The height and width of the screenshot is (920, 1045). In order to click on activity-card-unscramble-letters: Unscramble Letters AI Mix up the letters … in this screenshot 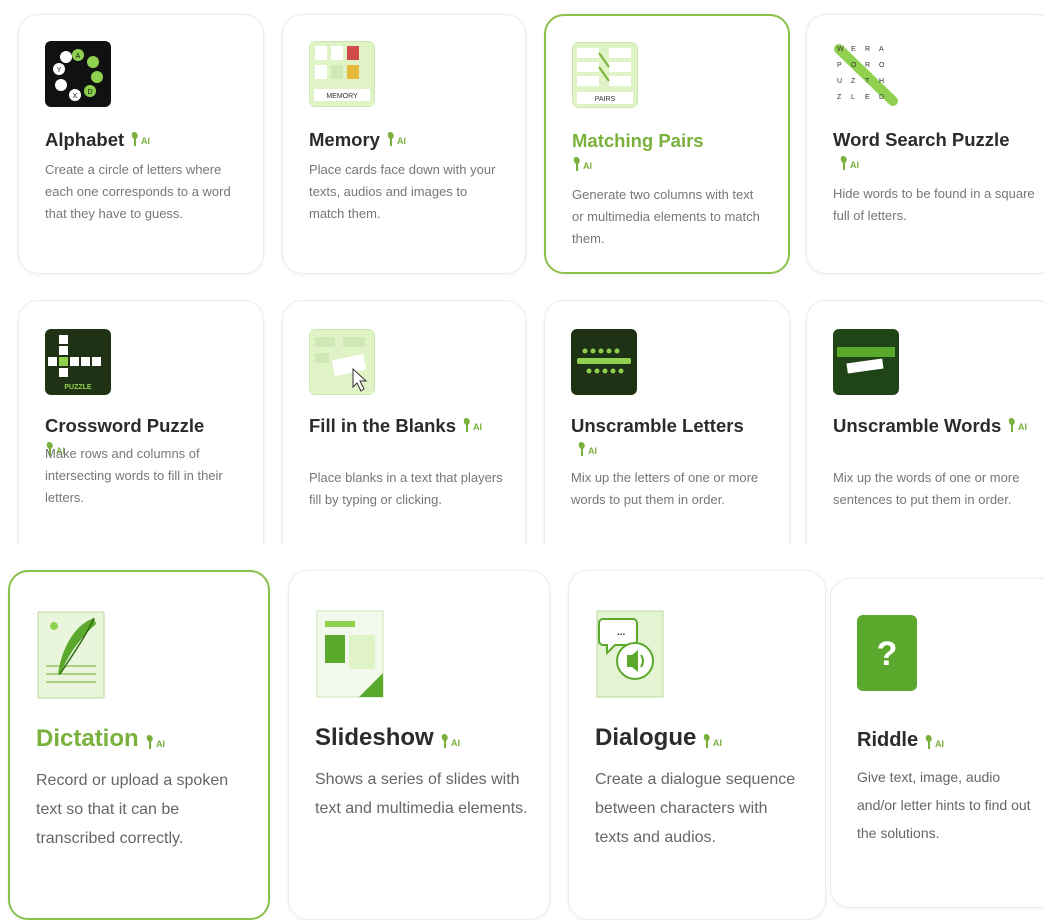, I will do `click(667, 430)`.